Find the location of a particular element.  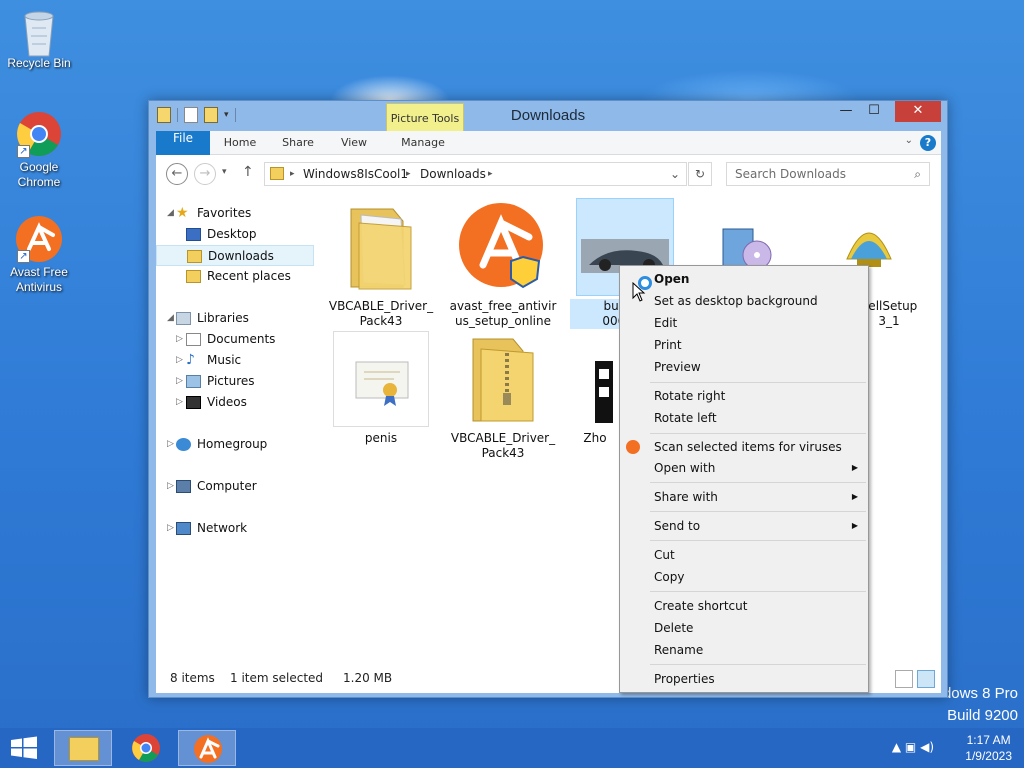

up-button: ↑ is located at coordinates (248, 172).